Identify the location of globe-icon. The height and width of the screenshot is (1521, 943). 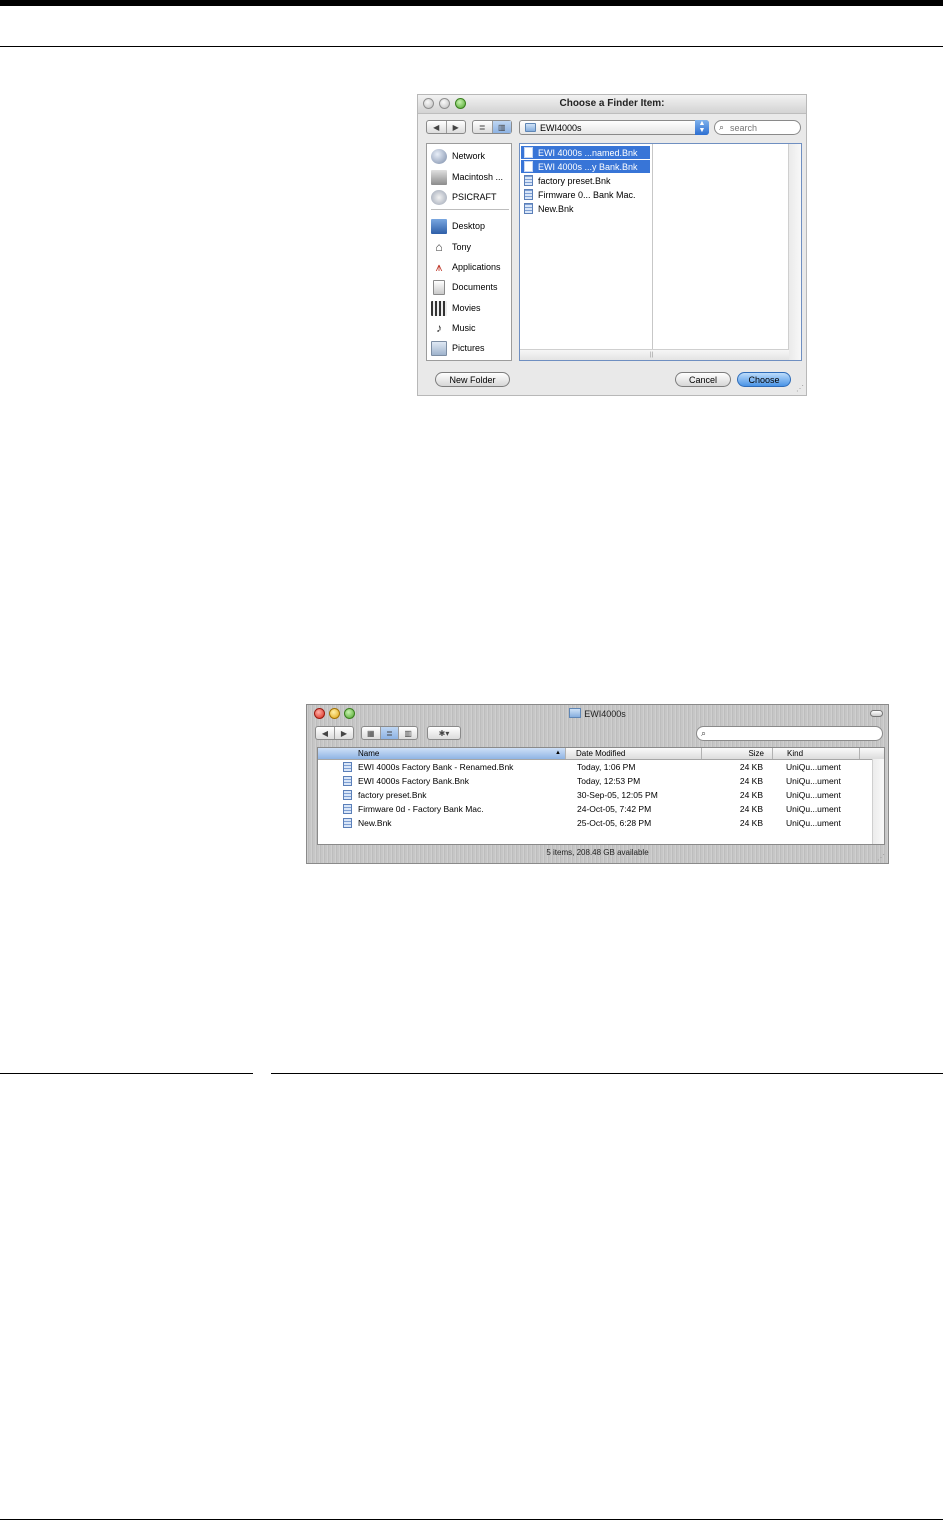
(439, 156).